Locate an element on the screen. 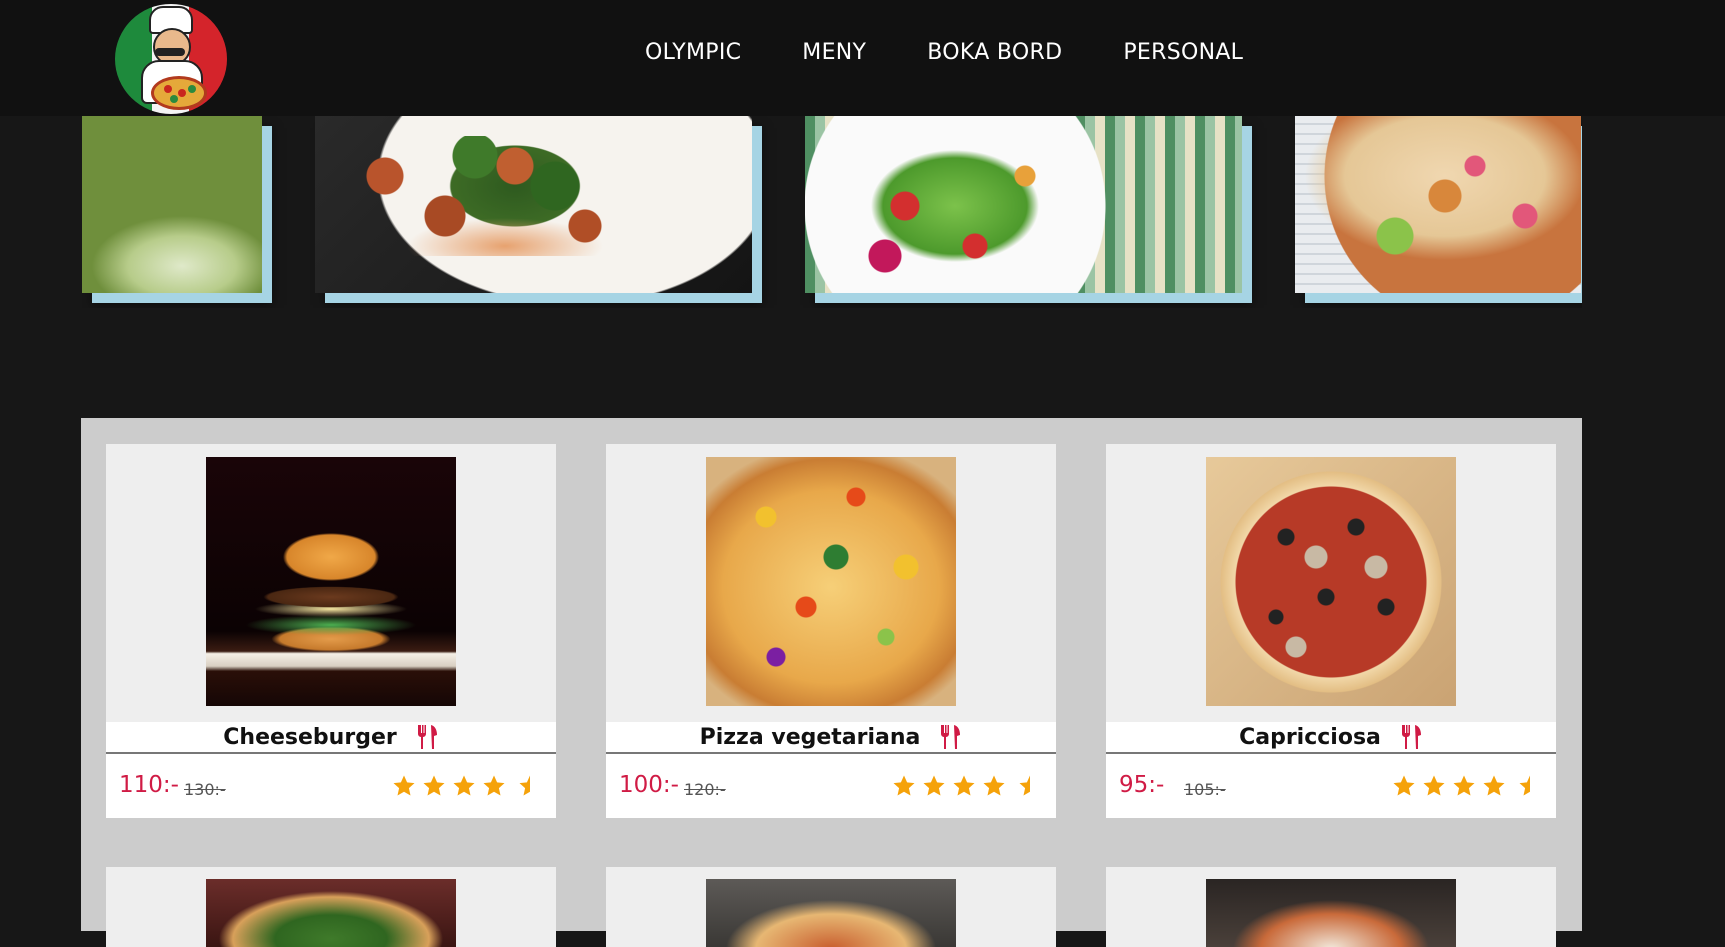 This screenshot has height=947, width=1725. carousel-slide-salad is located at coordinates (1023, 204).